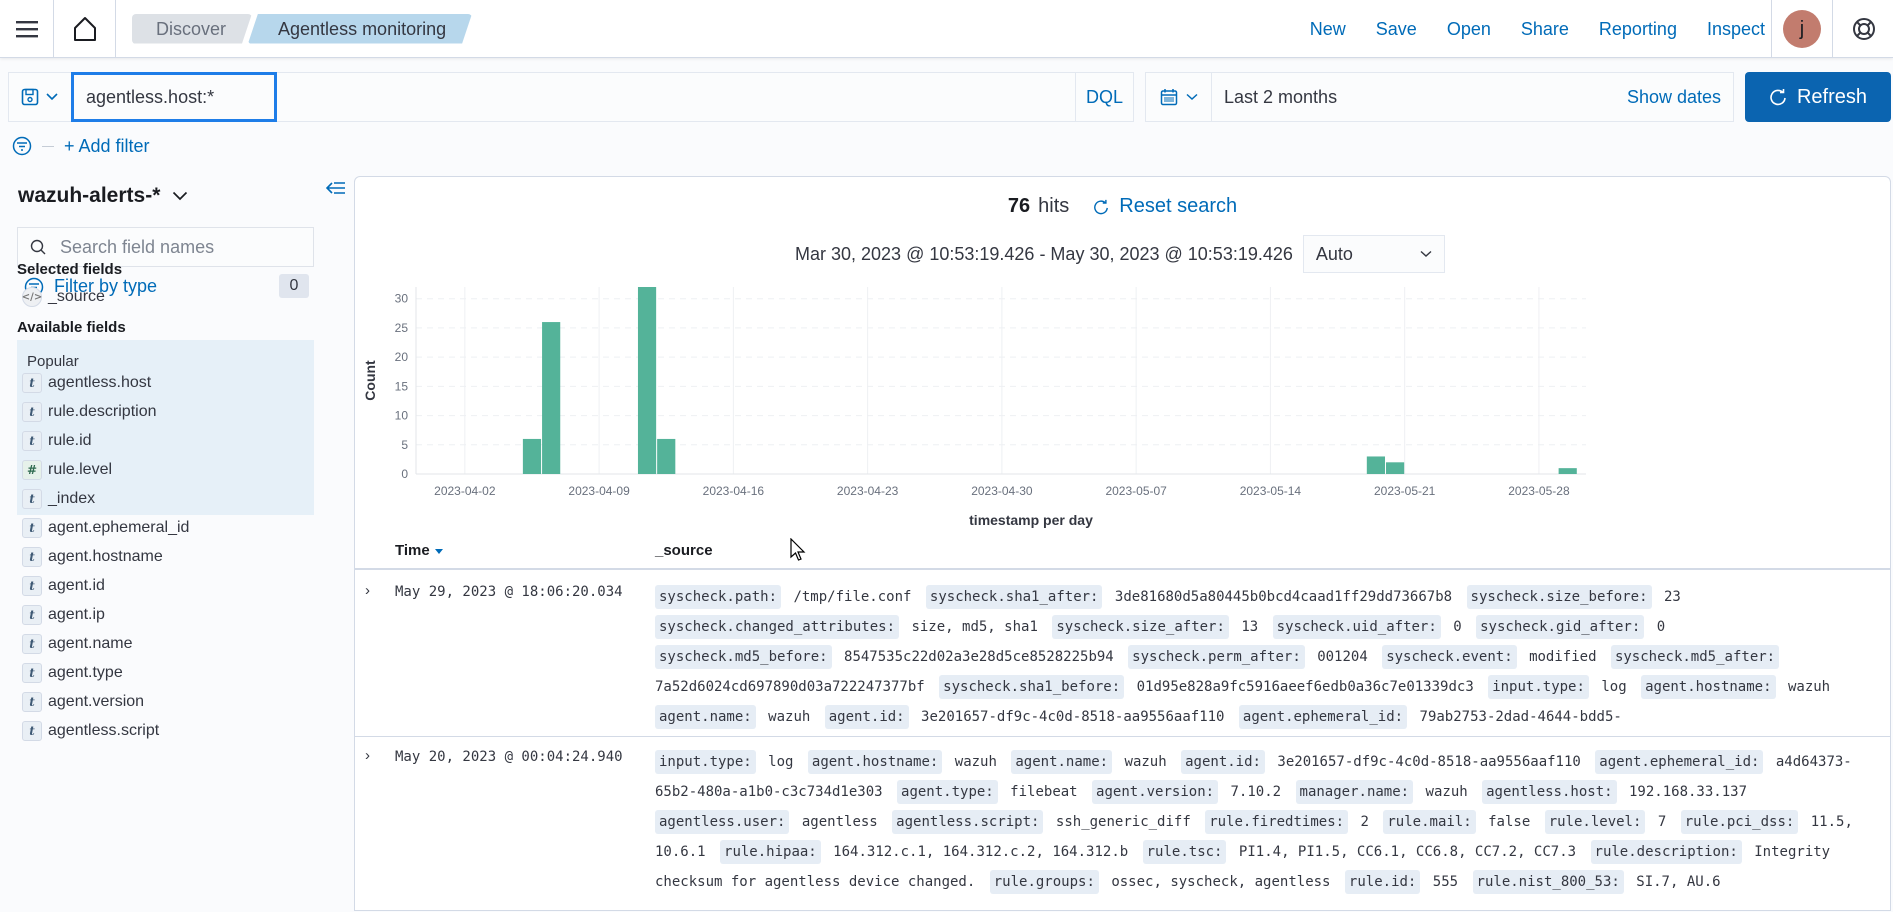 The height and width of the screenshot is (912, 1893). Describe the element at coordinates (1407, 852) in the screenshot. I see `source-field-value: PI1.4, PI1.5, CC6.1, CC6.8, CC7.2, CC7.3` at that location.